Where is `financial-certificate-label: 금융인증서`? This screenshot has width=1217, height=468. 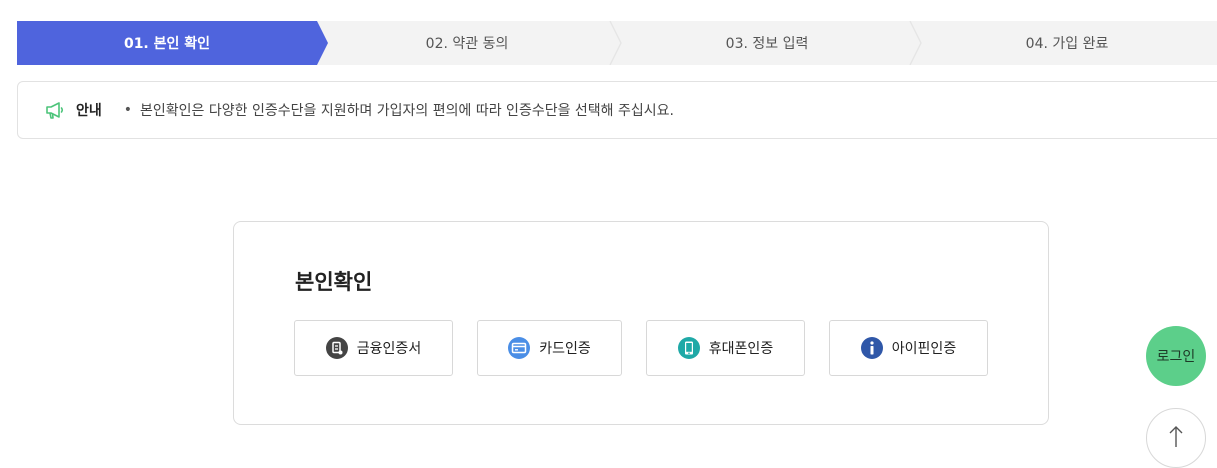 financial-certificate-label: 금융인증서 is located at coordinates (389, 349).